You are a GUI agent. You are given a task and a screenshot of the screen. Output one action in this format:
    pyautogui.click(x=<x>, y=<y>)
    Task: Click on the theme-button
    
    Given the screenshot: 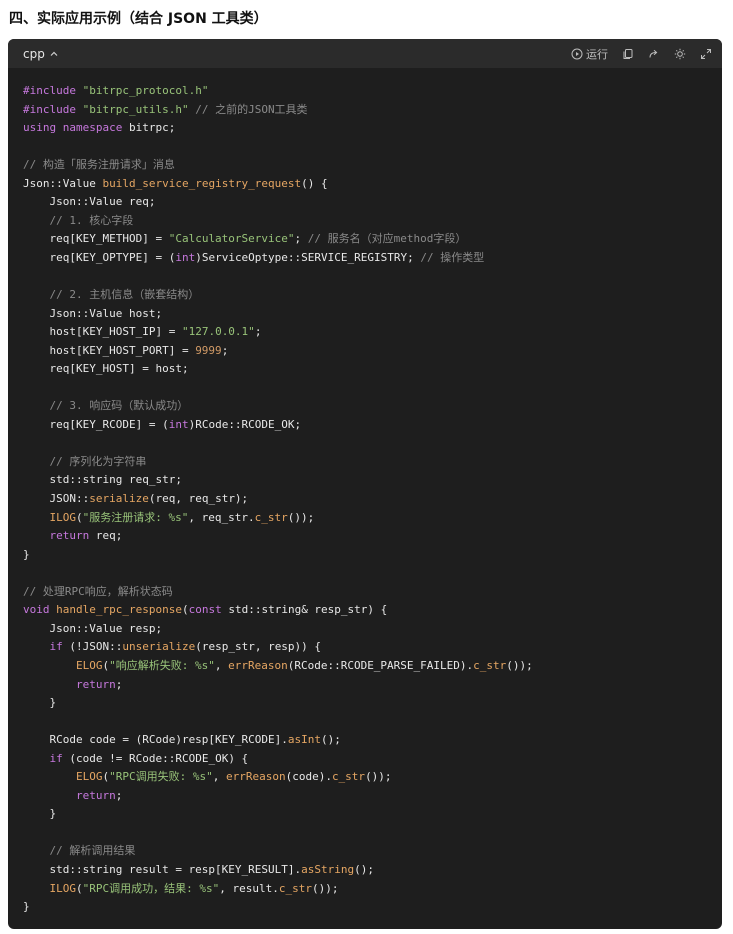 What is the action you would take?
    pyautogui.click(x=680, y=54)
    